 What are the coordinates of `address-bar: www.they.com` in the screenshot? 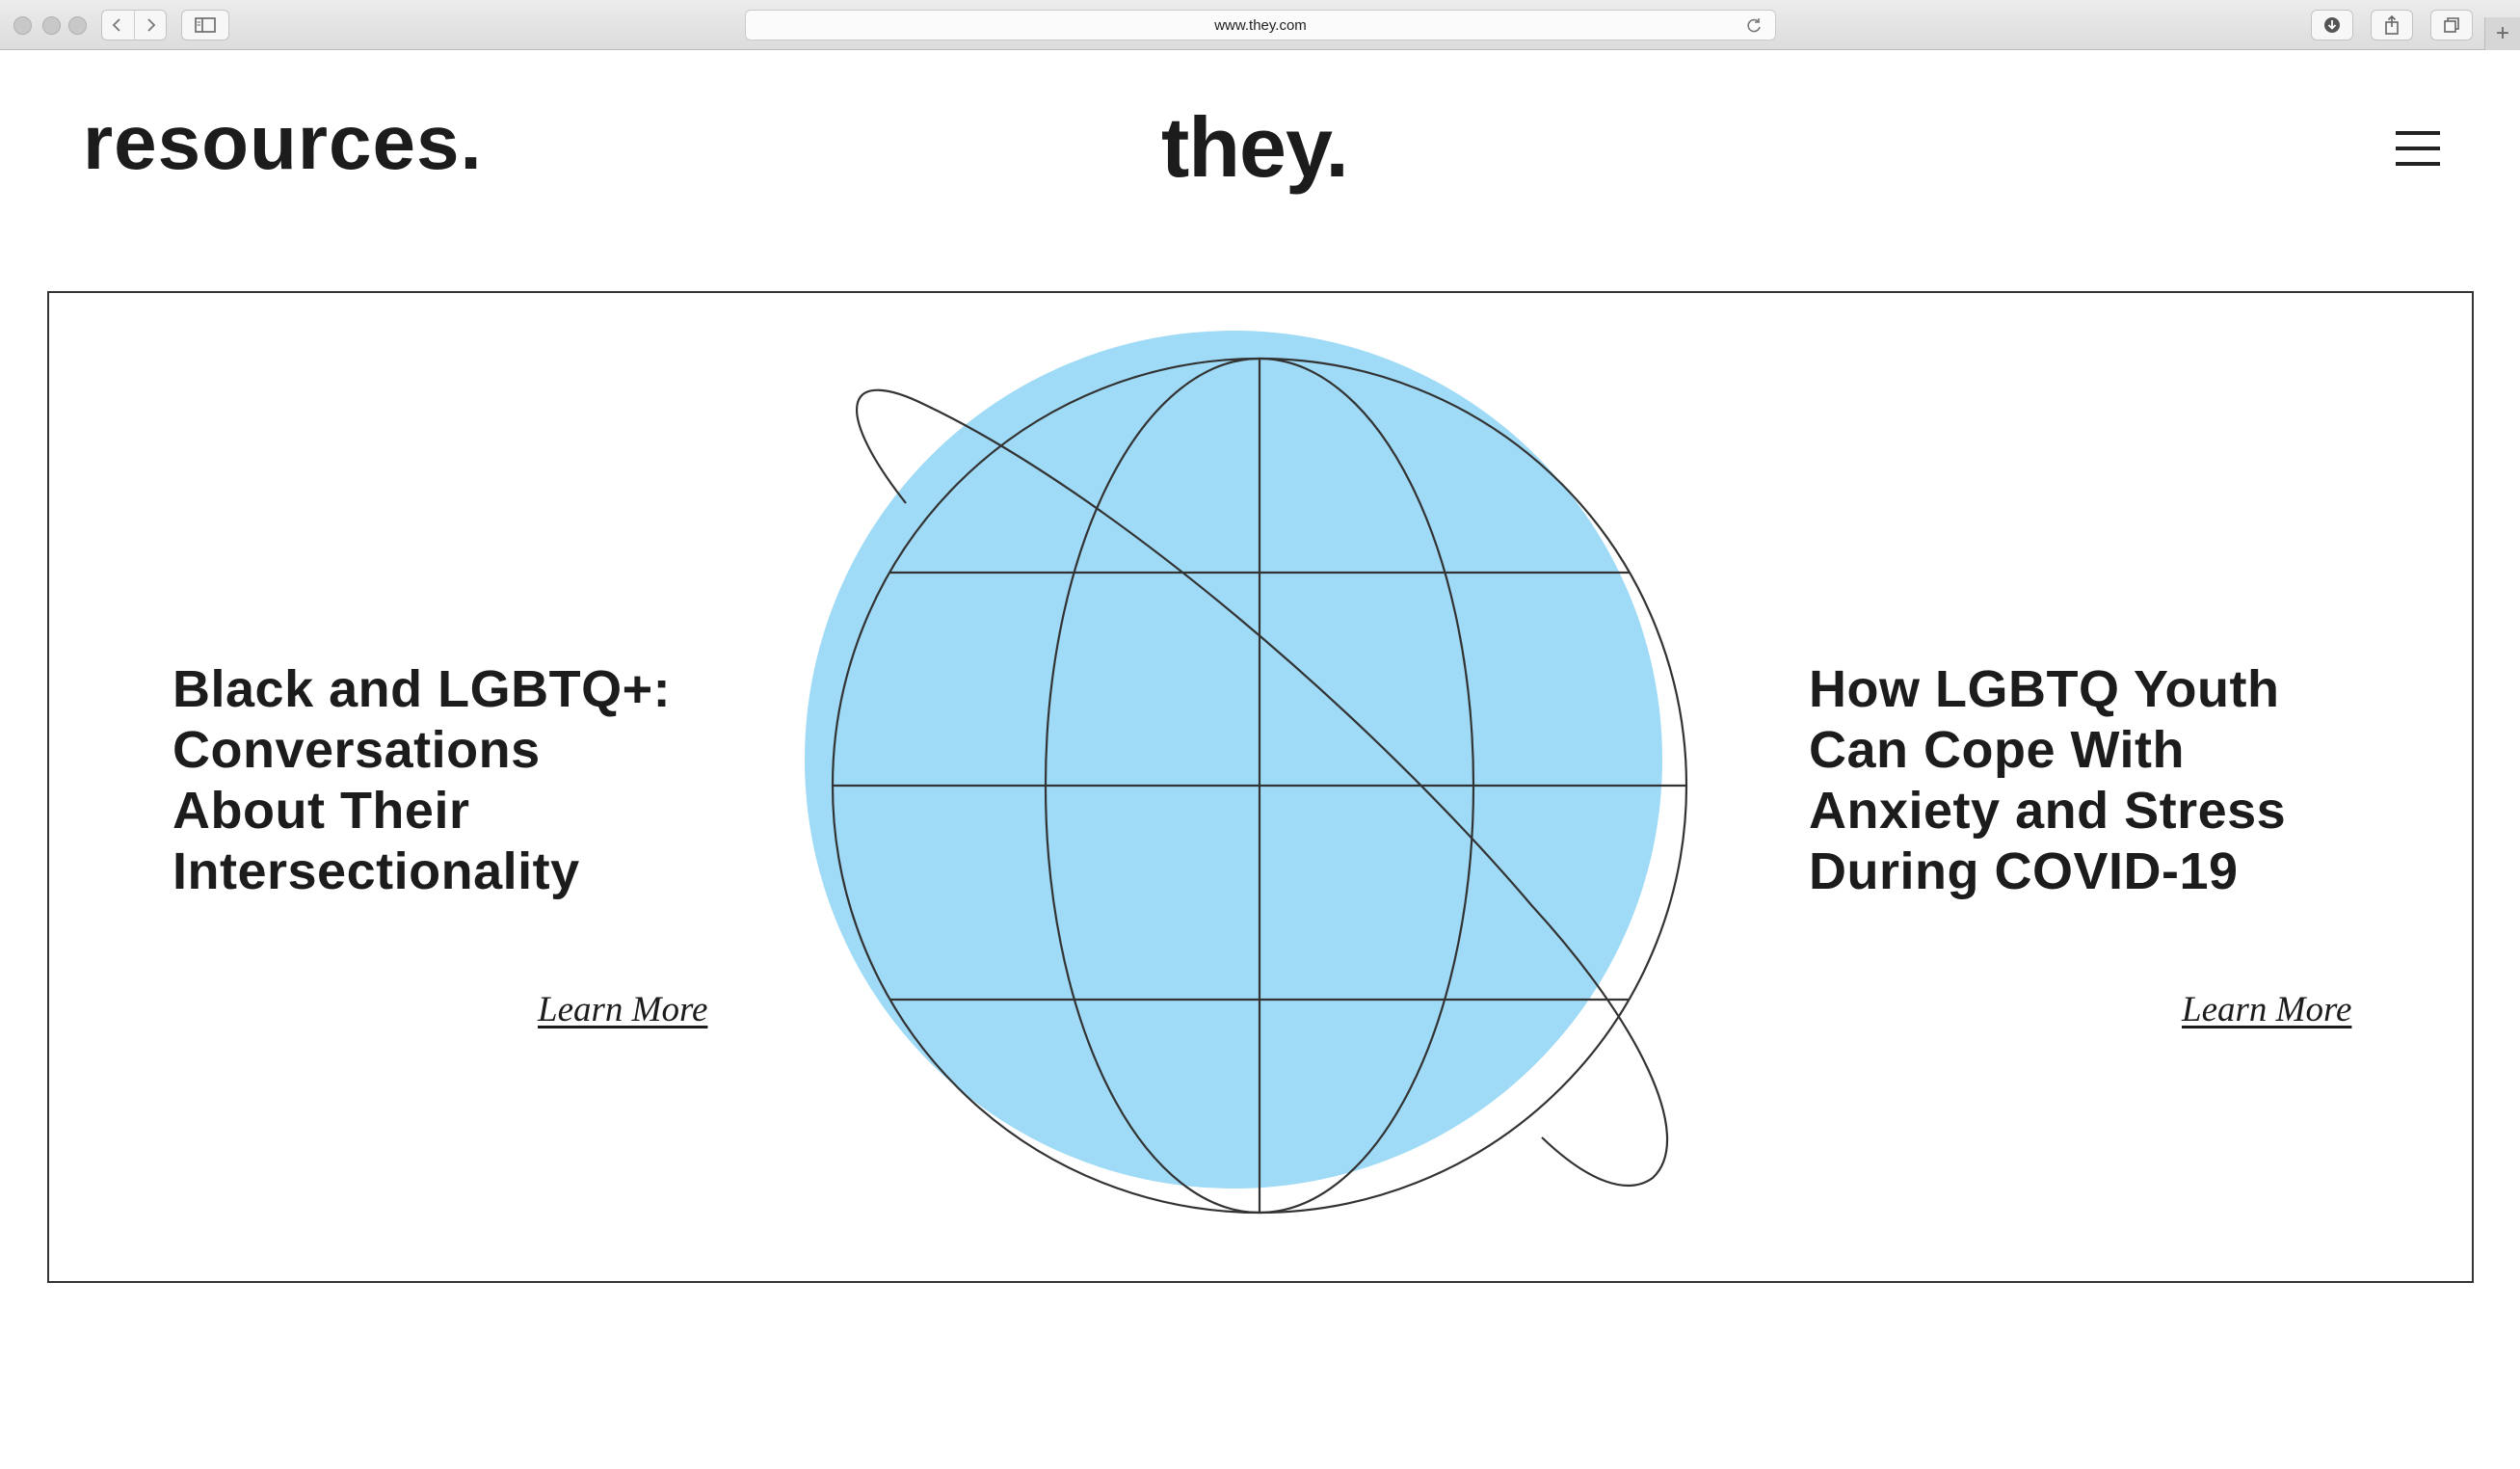 It's located at (1261, 25).